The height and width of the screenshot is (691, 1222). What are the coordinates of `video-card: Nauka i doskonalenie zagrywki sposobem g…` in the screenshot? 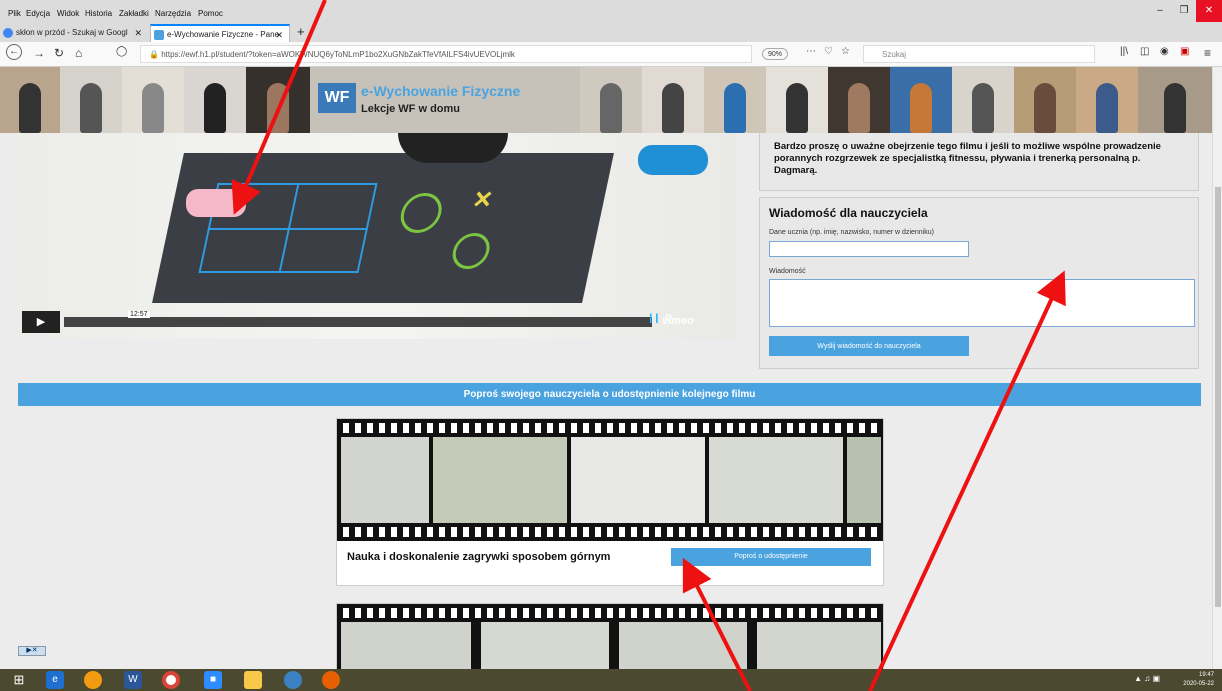 It's located at (610, 502).